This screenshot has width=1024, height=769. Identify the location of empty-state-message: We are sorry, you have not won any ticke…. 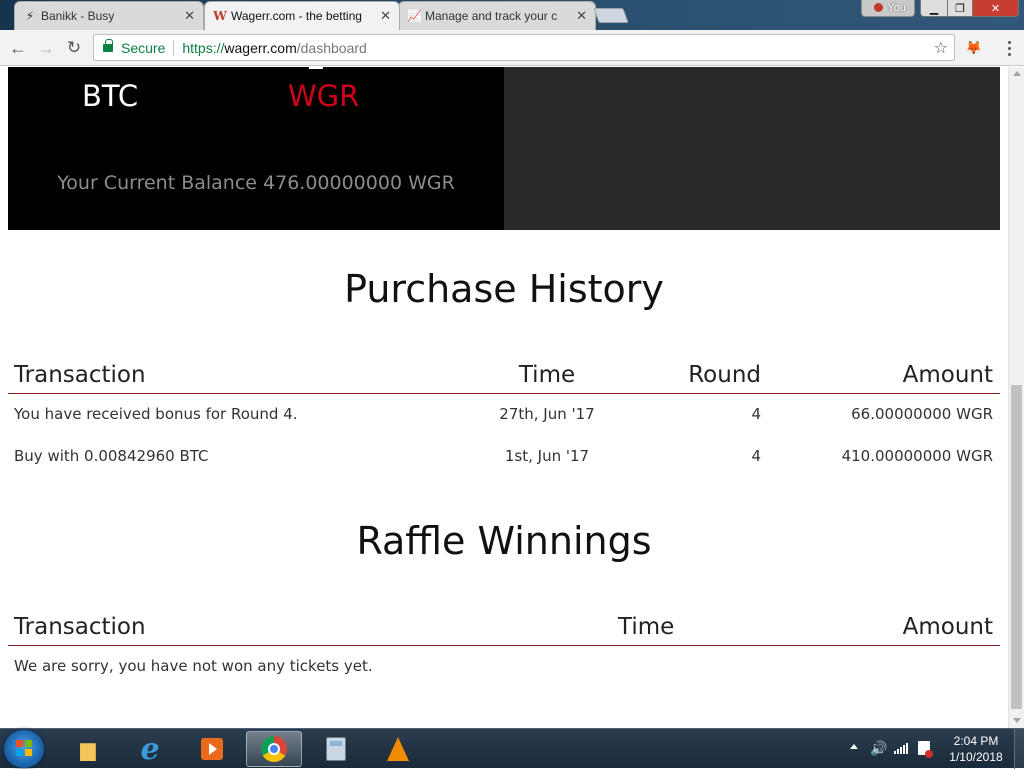
(193, 666).